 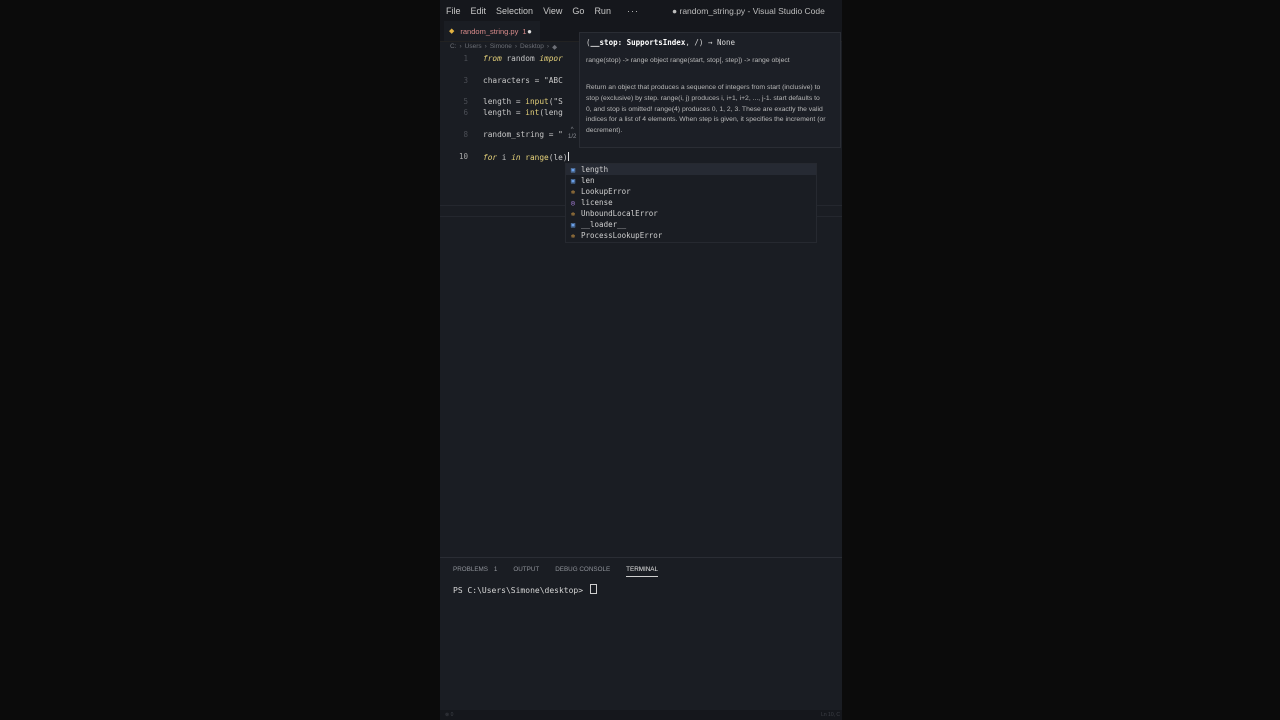 What do you see at coordinates (638, 42) in the screenshot?
I see `signature-active-param: __stop: SupportsIndex` at bounding box center [638, 42].